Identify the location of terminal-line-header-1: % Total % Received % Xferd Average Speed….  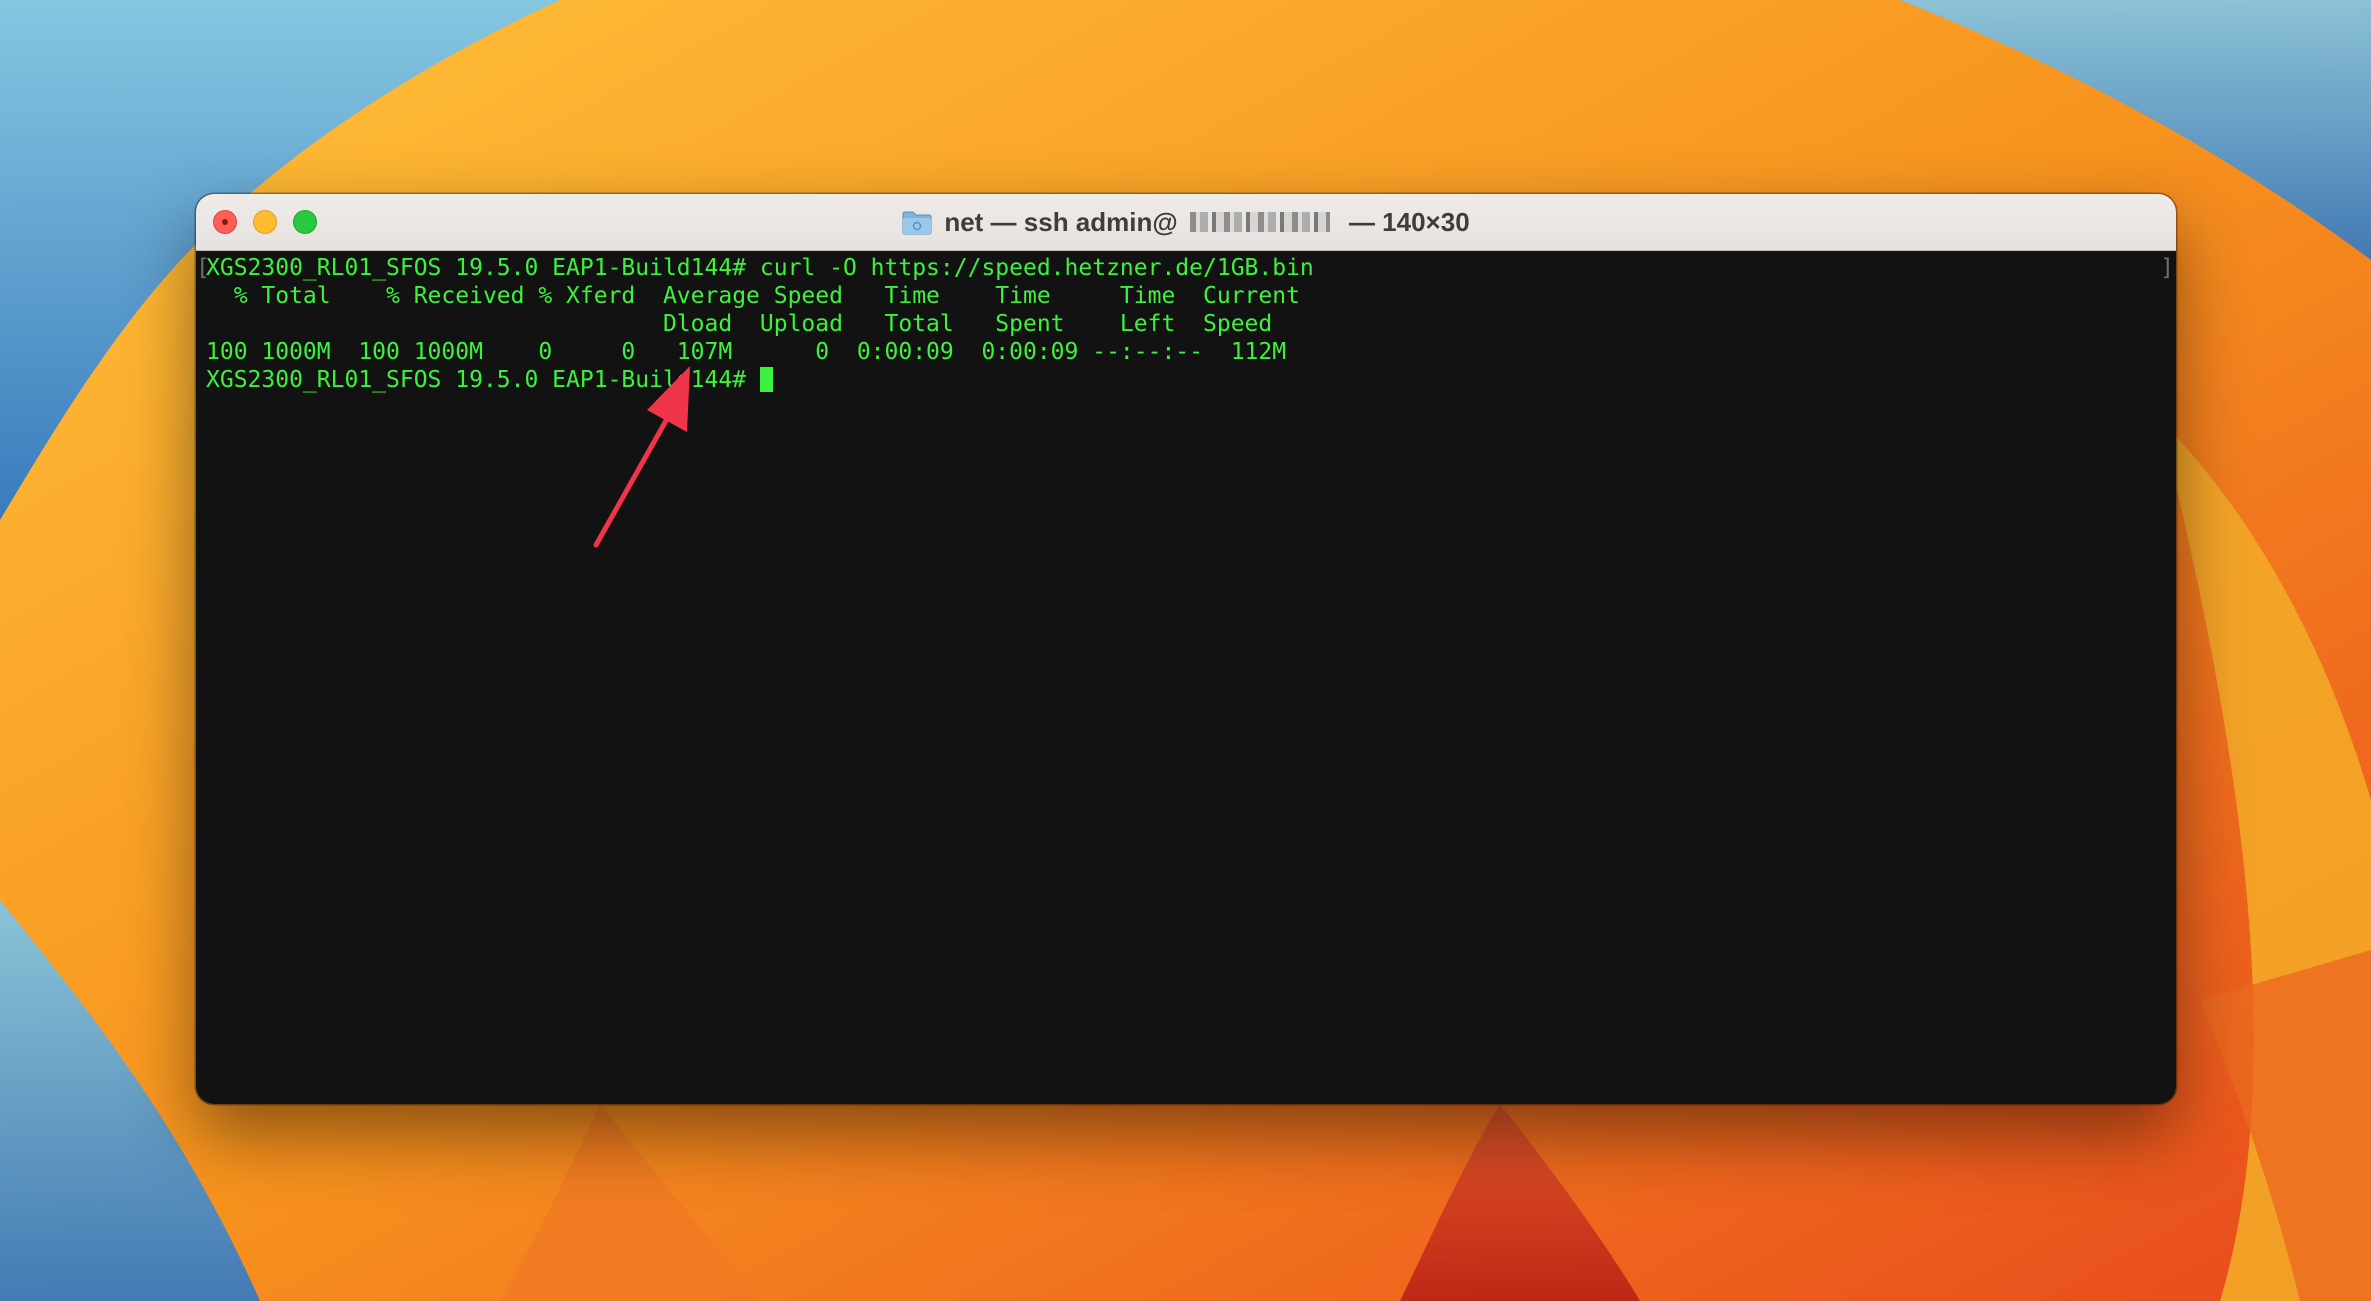
(753, 296).